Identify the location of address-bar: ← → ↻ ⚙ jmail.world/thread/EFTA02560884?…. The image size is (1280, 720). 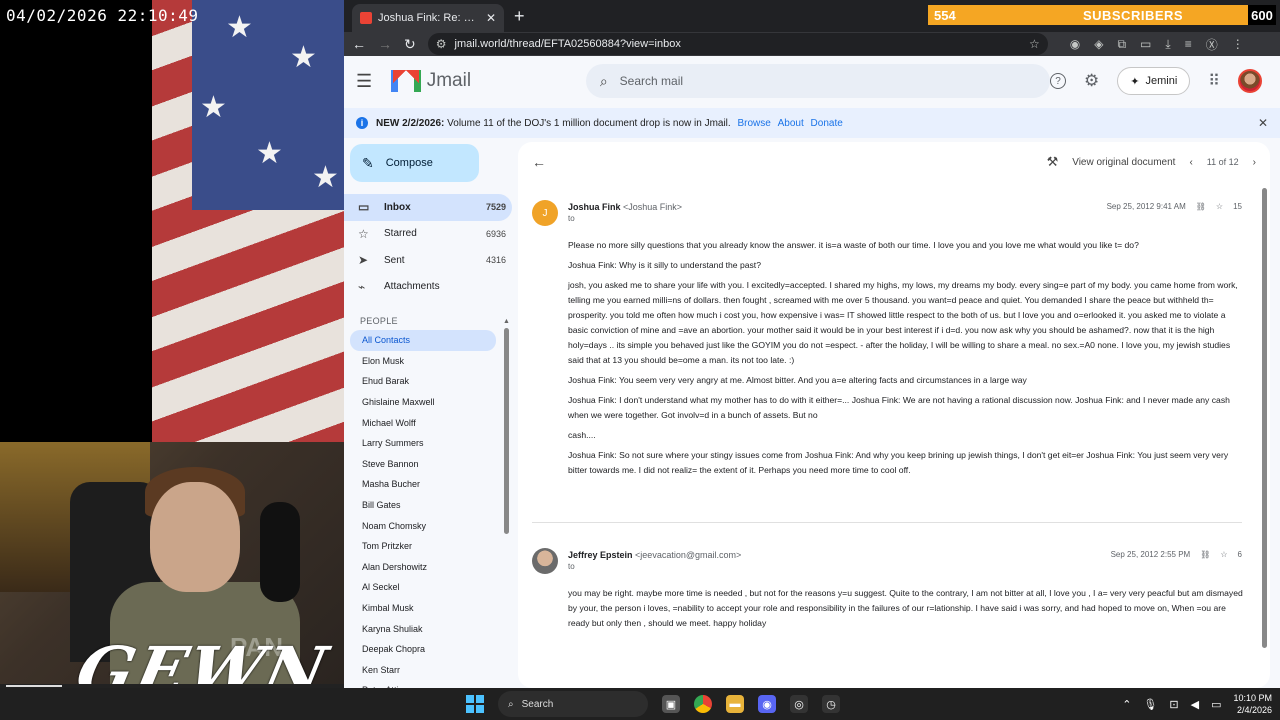
(812, 44).